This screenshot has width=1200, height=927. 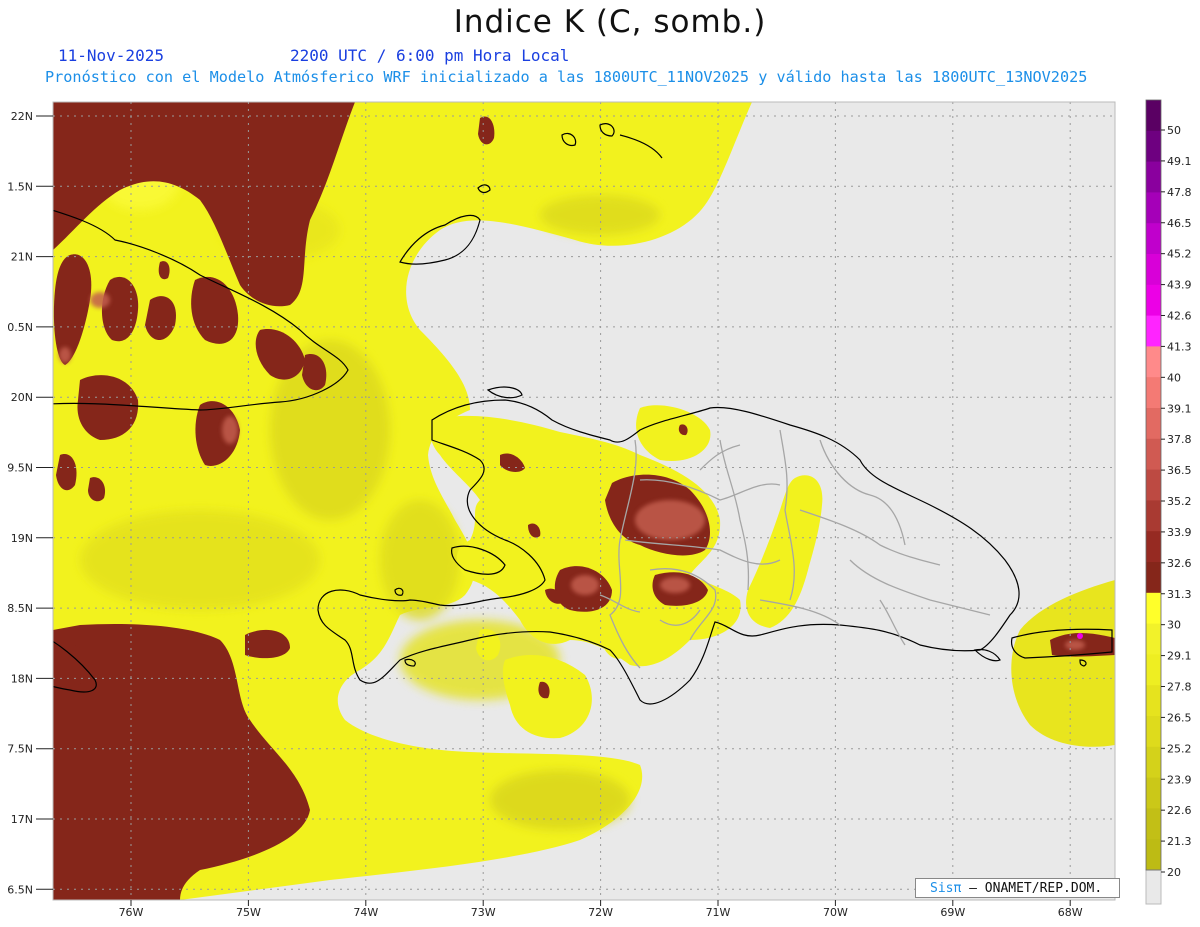 I want to click on lat-tick-label: 20N, so click(x=22, y=397).